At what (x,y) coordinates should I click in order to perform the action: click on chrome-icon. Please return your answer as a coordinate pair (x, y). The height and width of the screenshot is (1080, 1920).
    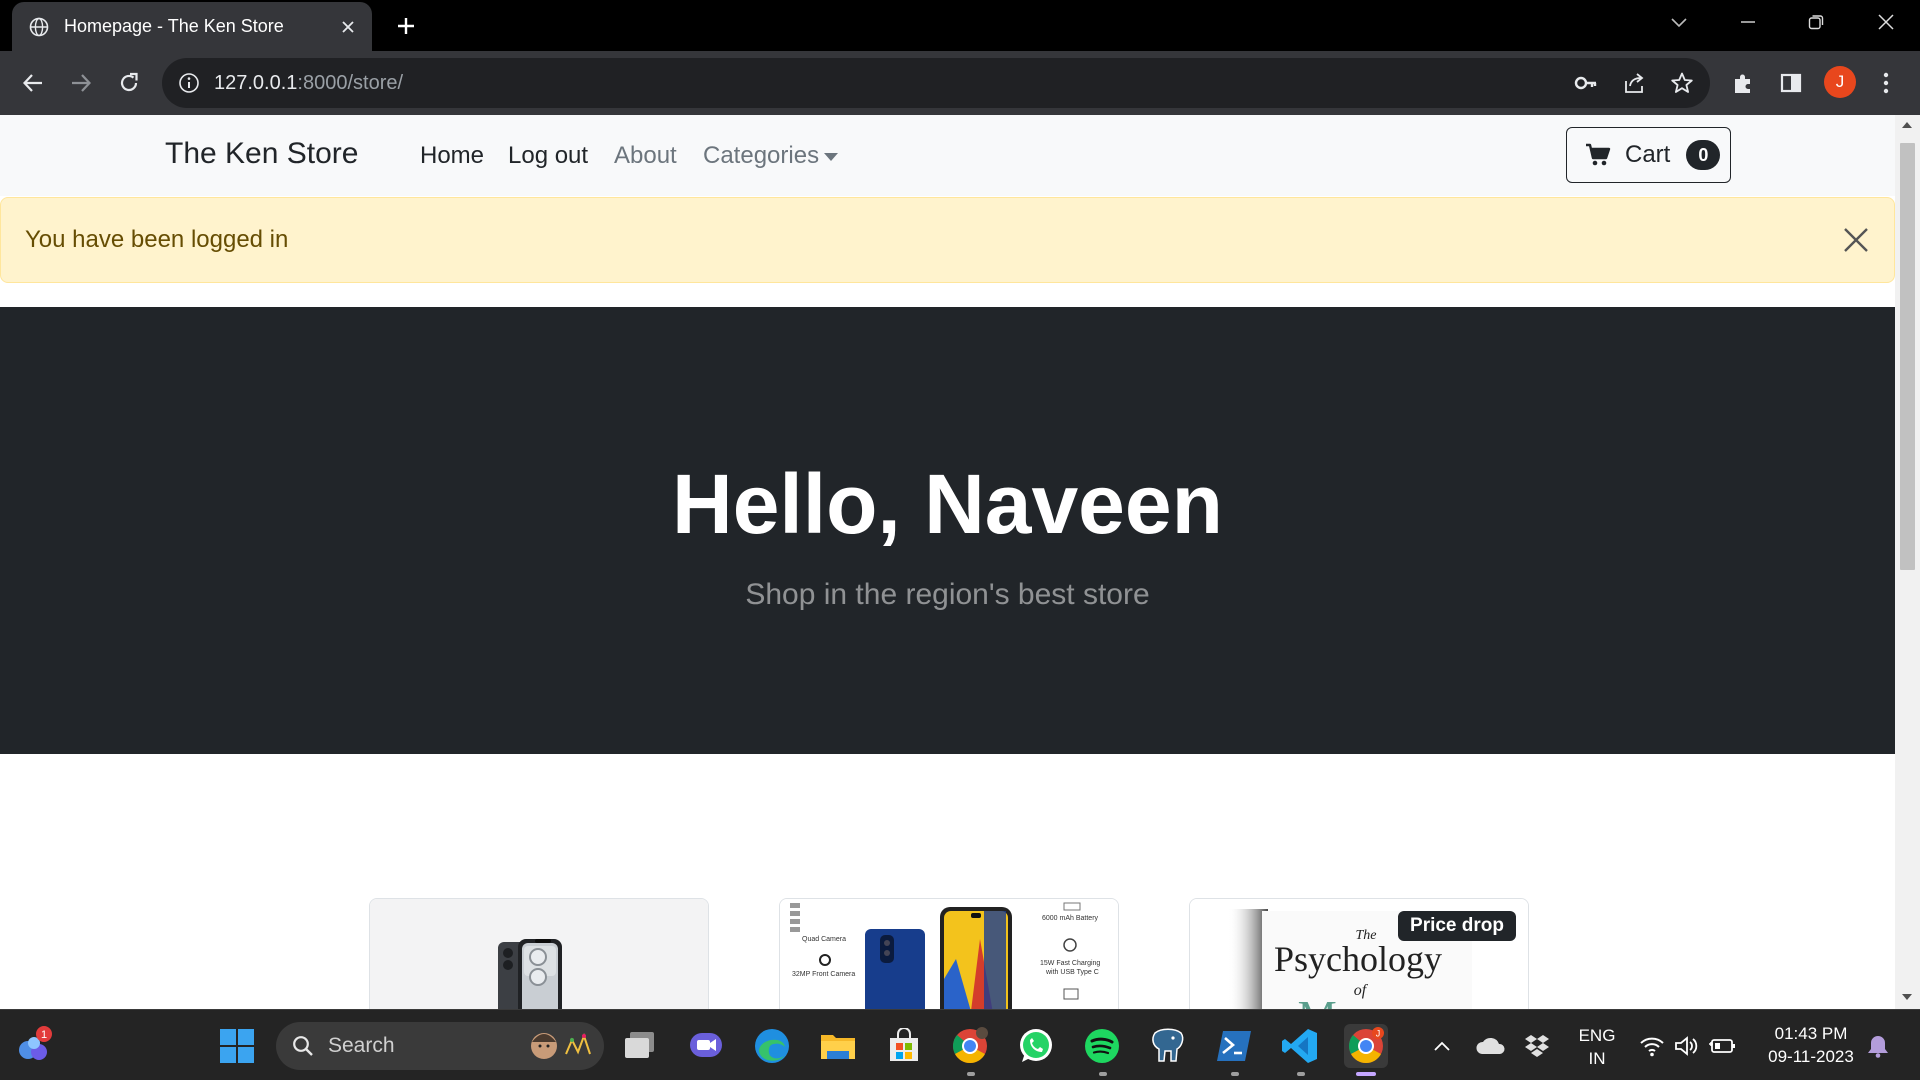
    Looking at the image, I should click on (970, 1046).